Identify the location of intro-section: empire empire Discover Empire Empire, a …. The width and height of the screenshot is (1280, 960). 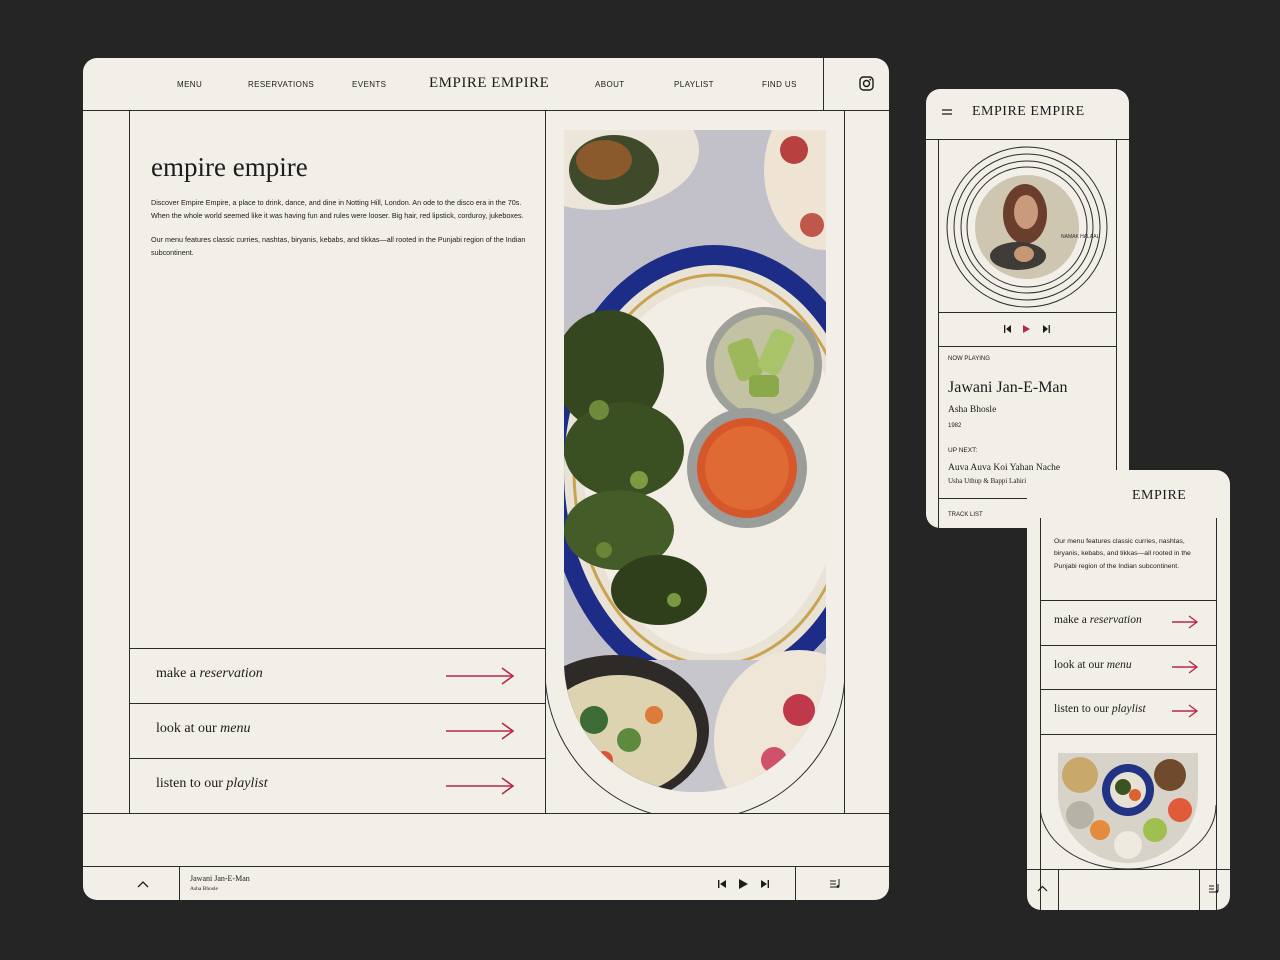
(341, 205).